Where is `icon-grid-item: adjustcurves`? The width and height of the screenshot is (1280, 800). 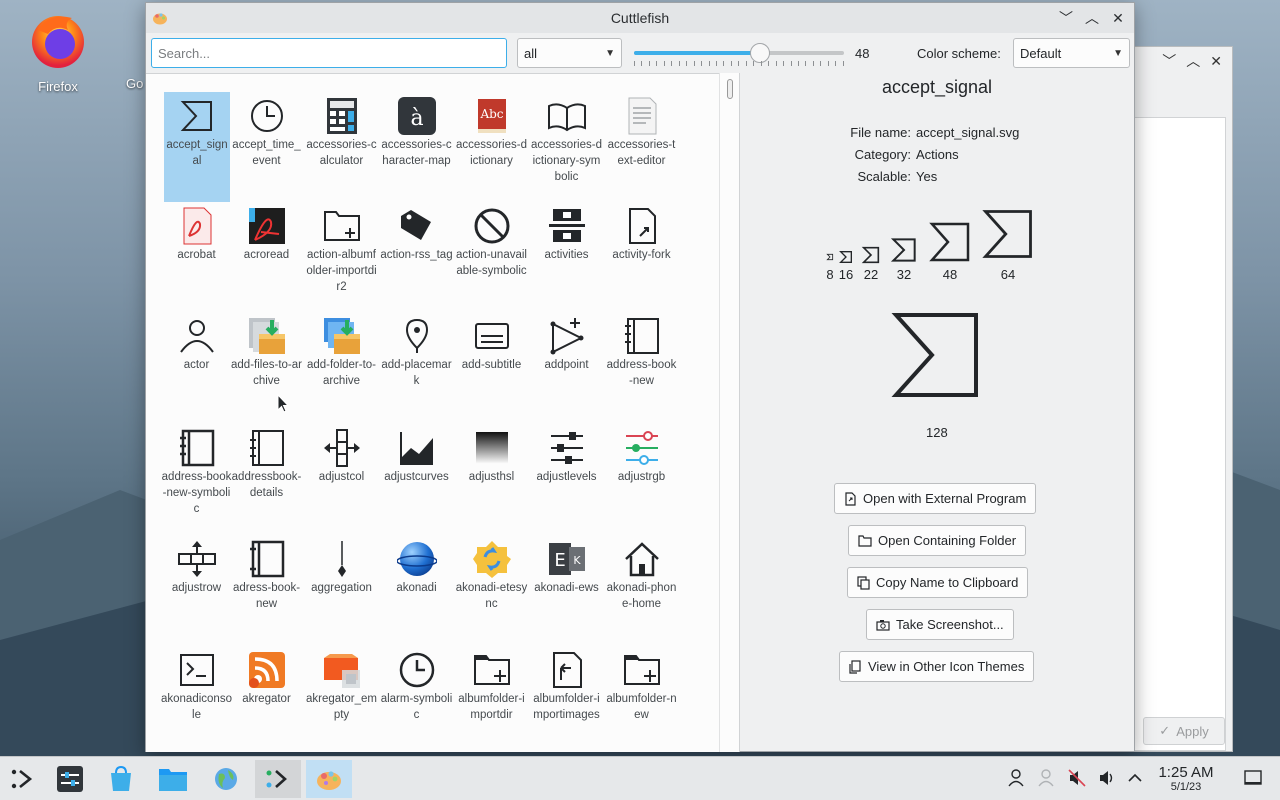
icon-grid-item: adjustcurves is located at coordinates (416, 454).